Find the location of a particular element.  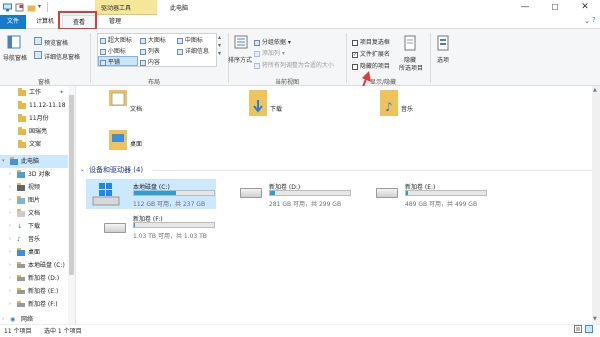

item-checkboxes-checkbox is located at coordinates (355, 42).